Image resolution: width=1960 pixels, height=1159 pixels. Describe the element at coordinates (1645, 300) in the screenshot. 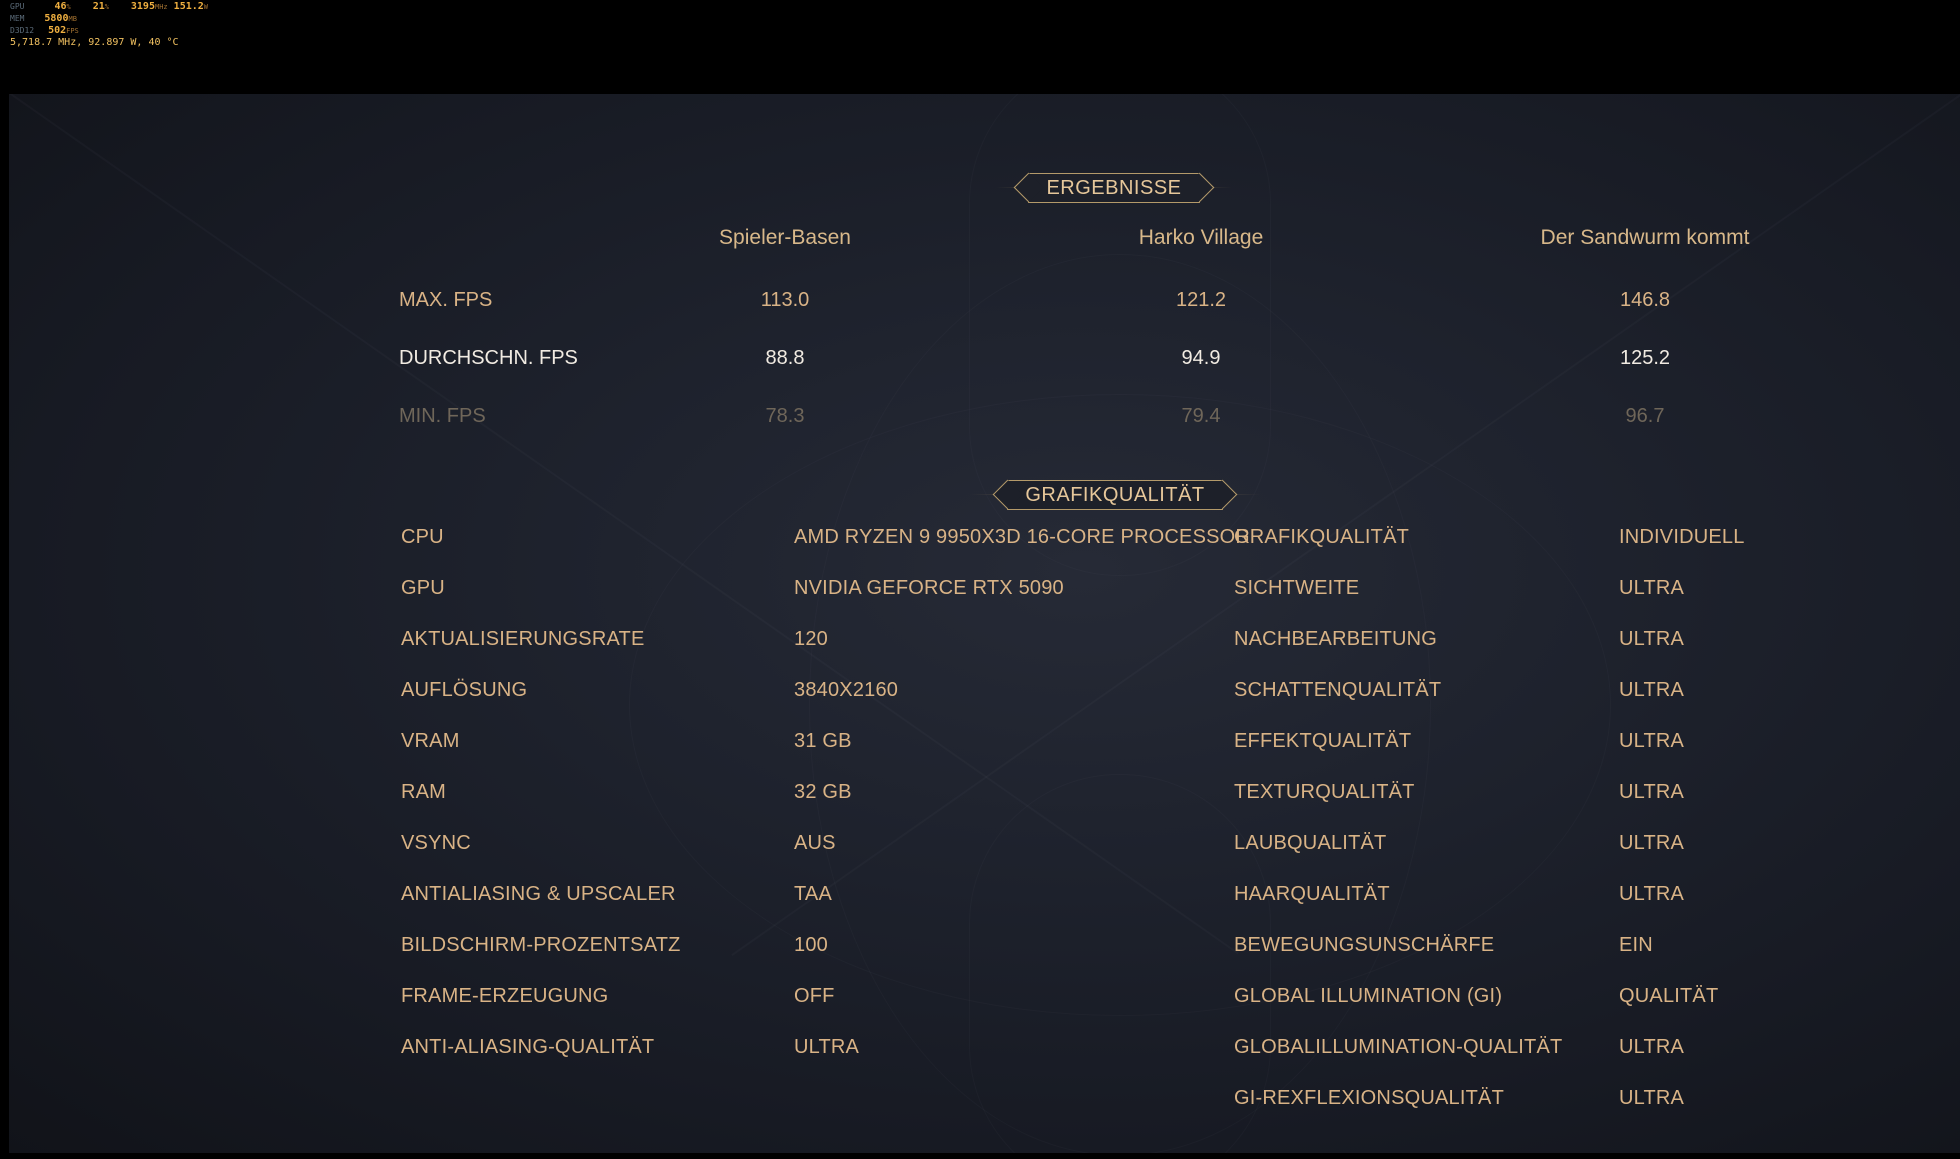

I see `max-fps-value: 146.8` at that location.